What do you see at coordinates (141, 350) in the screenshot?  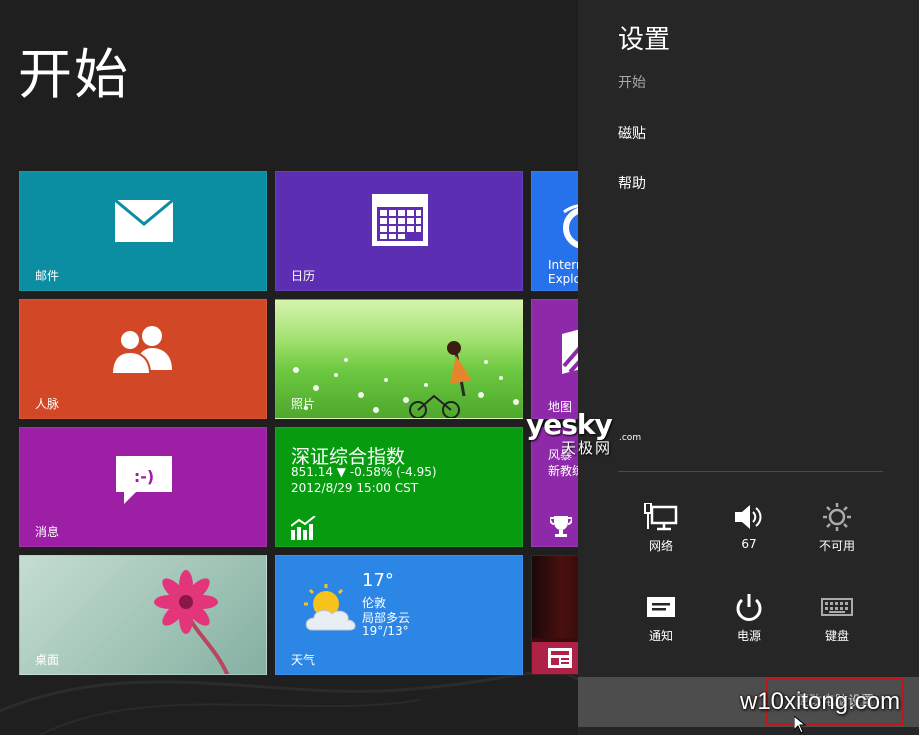 I see `people-icon` at bounding box center [141, 350].